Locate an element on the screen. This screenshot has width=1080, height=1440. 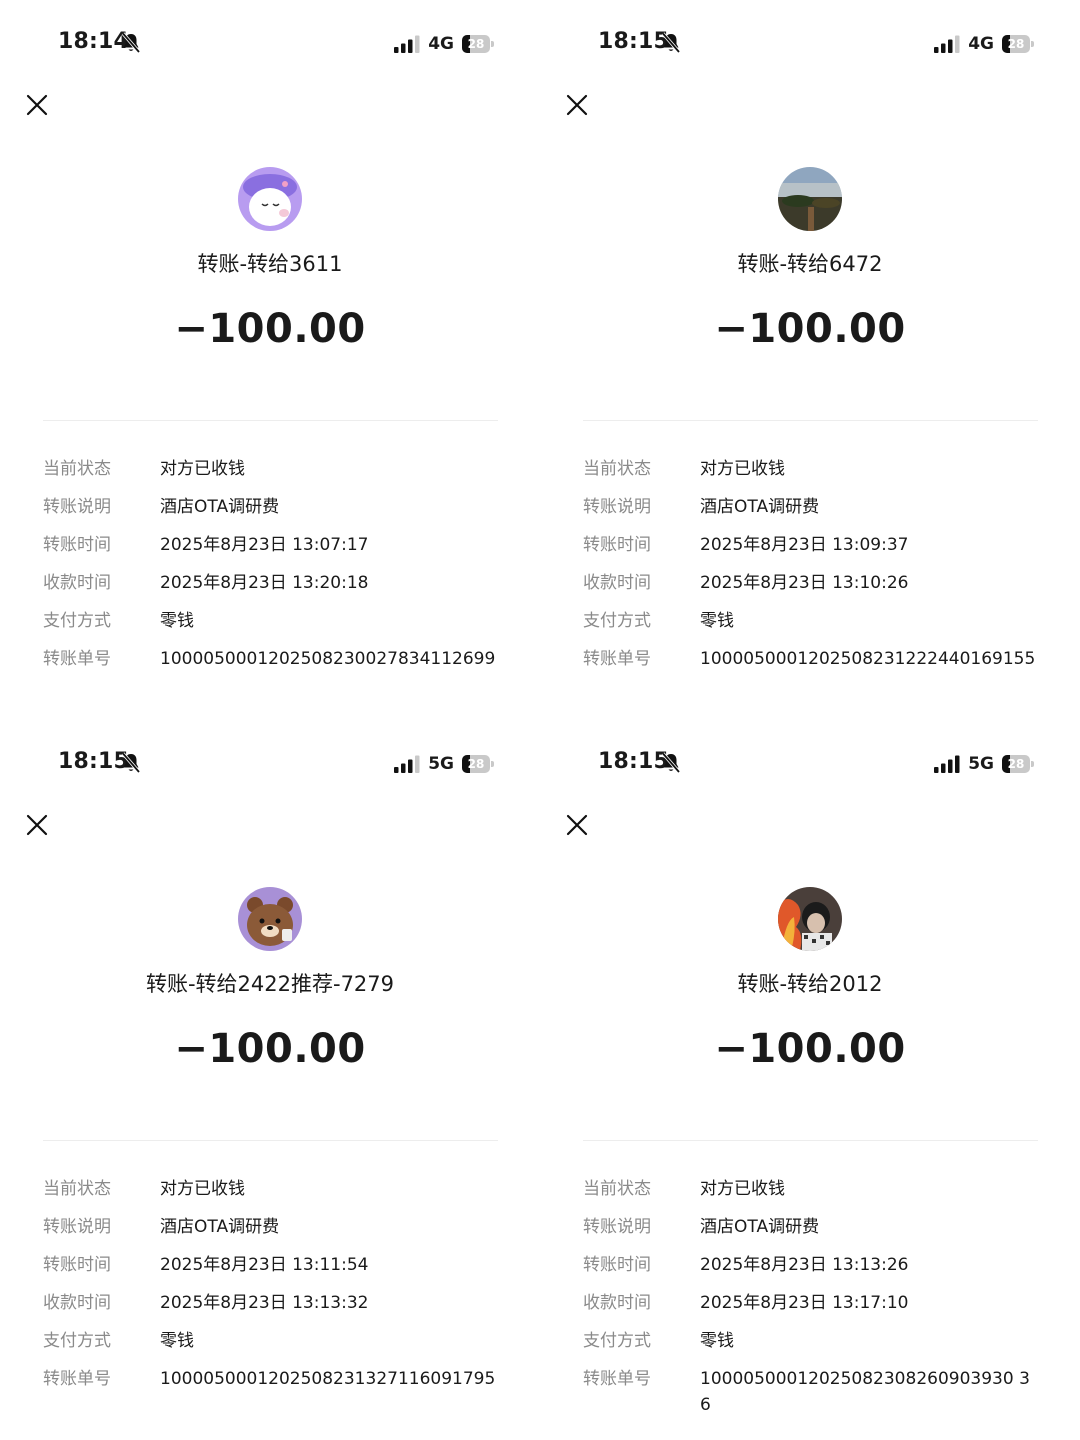
receive-time-value: 2025年8月23日 13:10:26 is located at coordinates (804, 583).